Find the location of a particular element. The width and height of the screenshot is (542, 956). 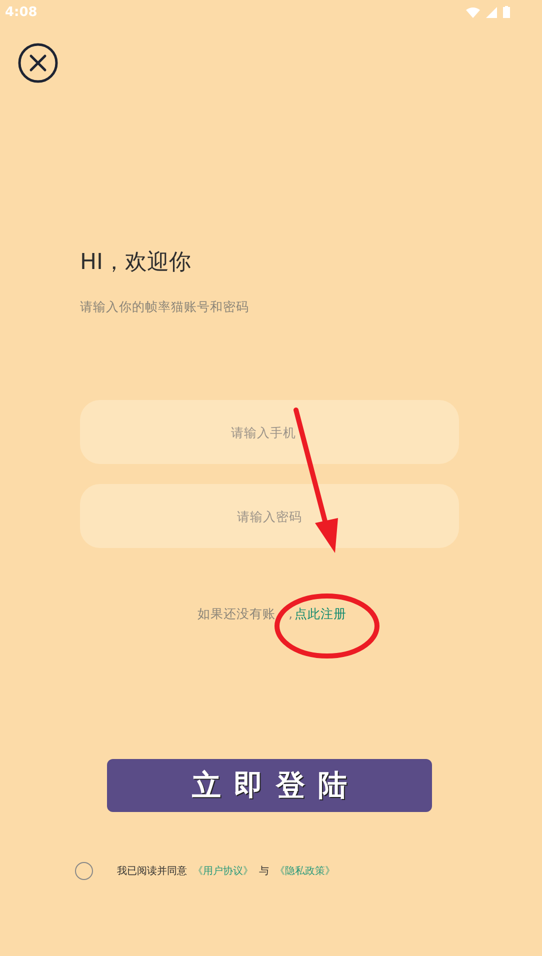

joiner-text: 与 is located at coordinates (264, 871).